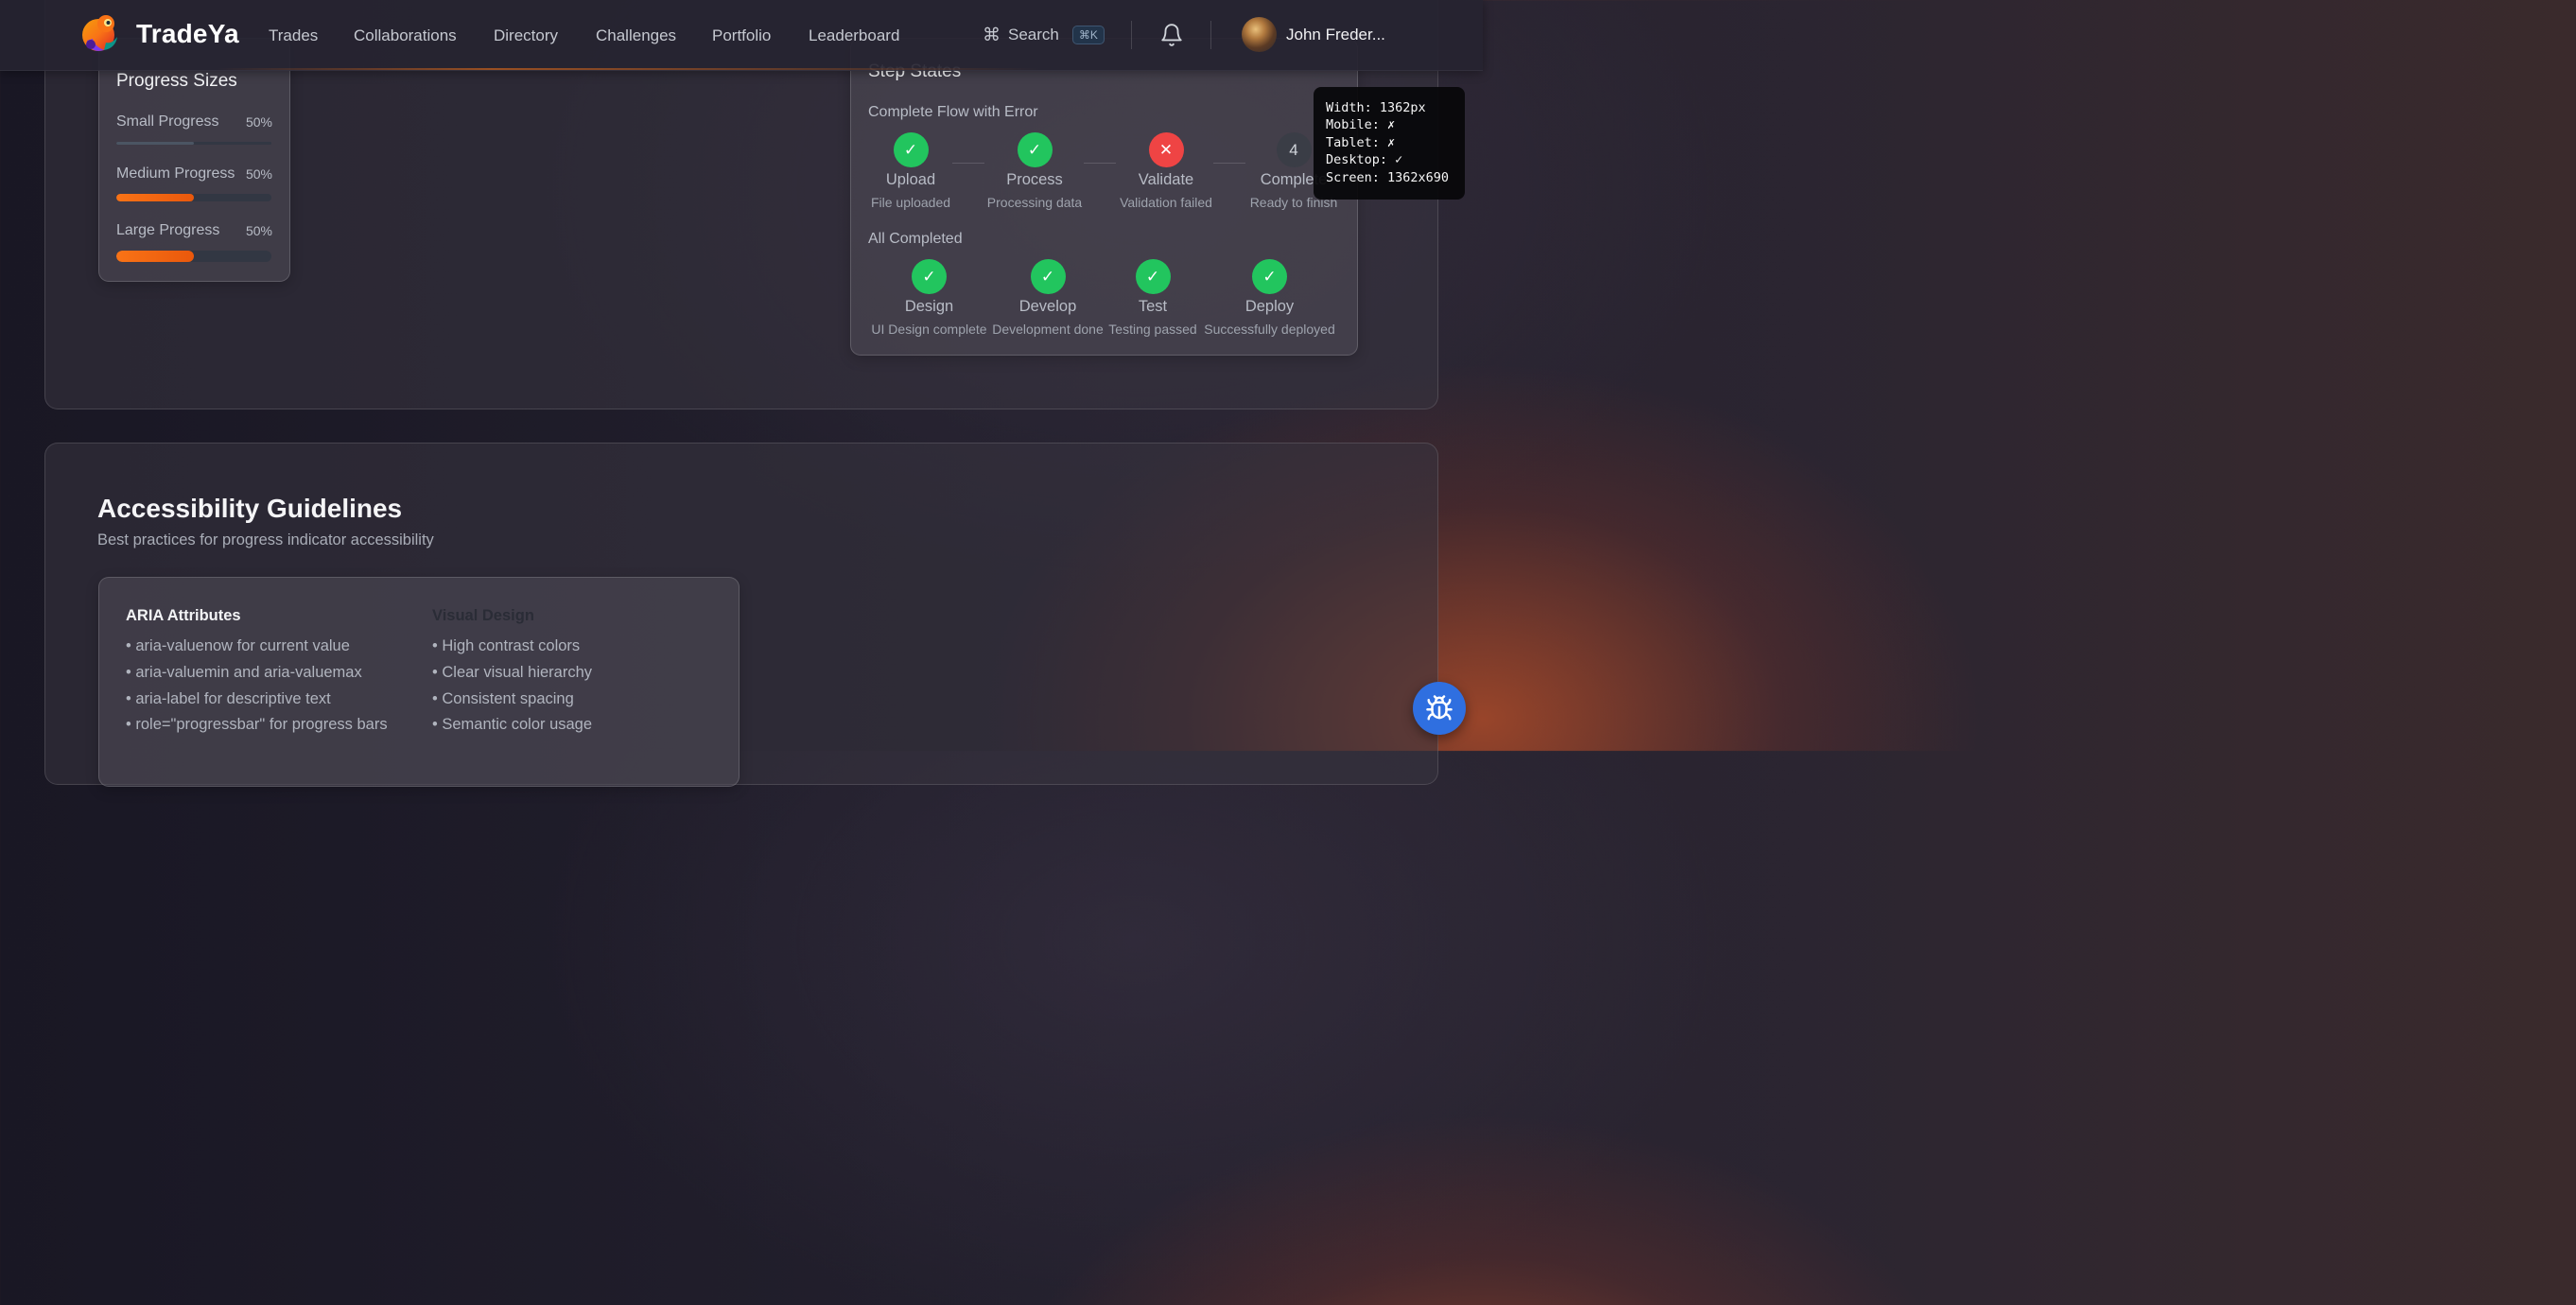 The height and width of the screenshot is (1305, 2576). What do you see at coordinates (1269, 306) in the screenshot?
I see `step-name: Deploy` at bounding box center [1269, 306].